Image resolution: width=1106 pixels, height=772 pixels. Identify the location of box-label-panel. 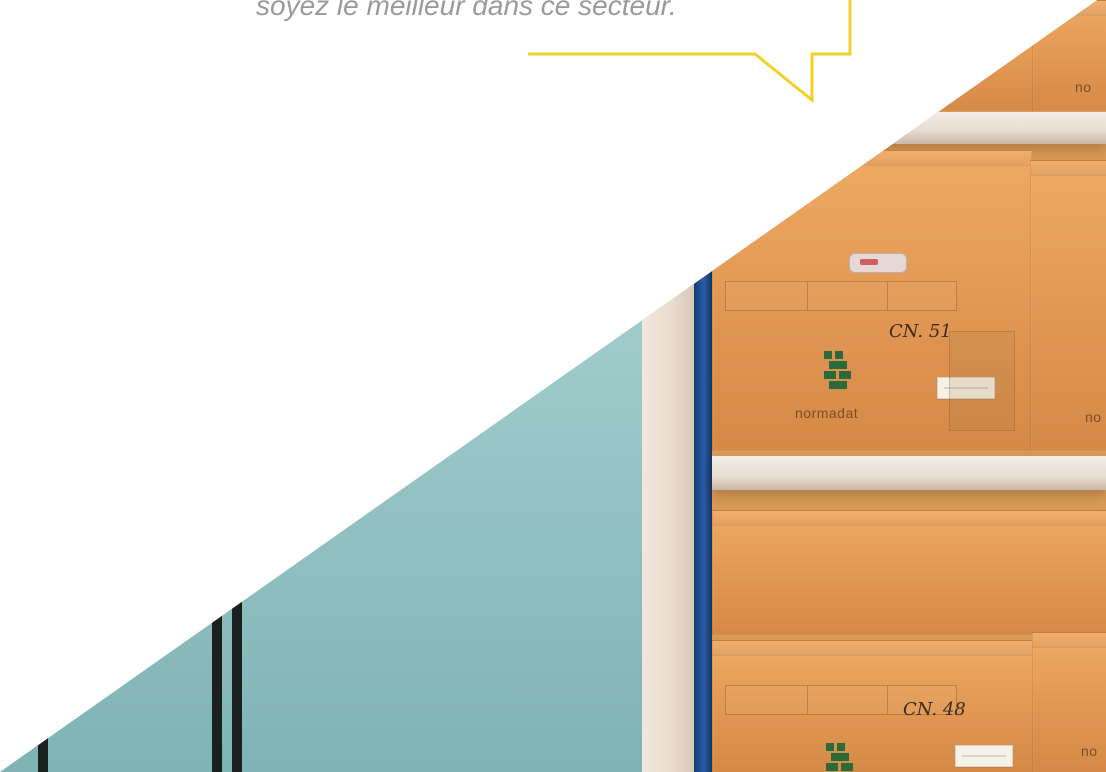
(982, 381).